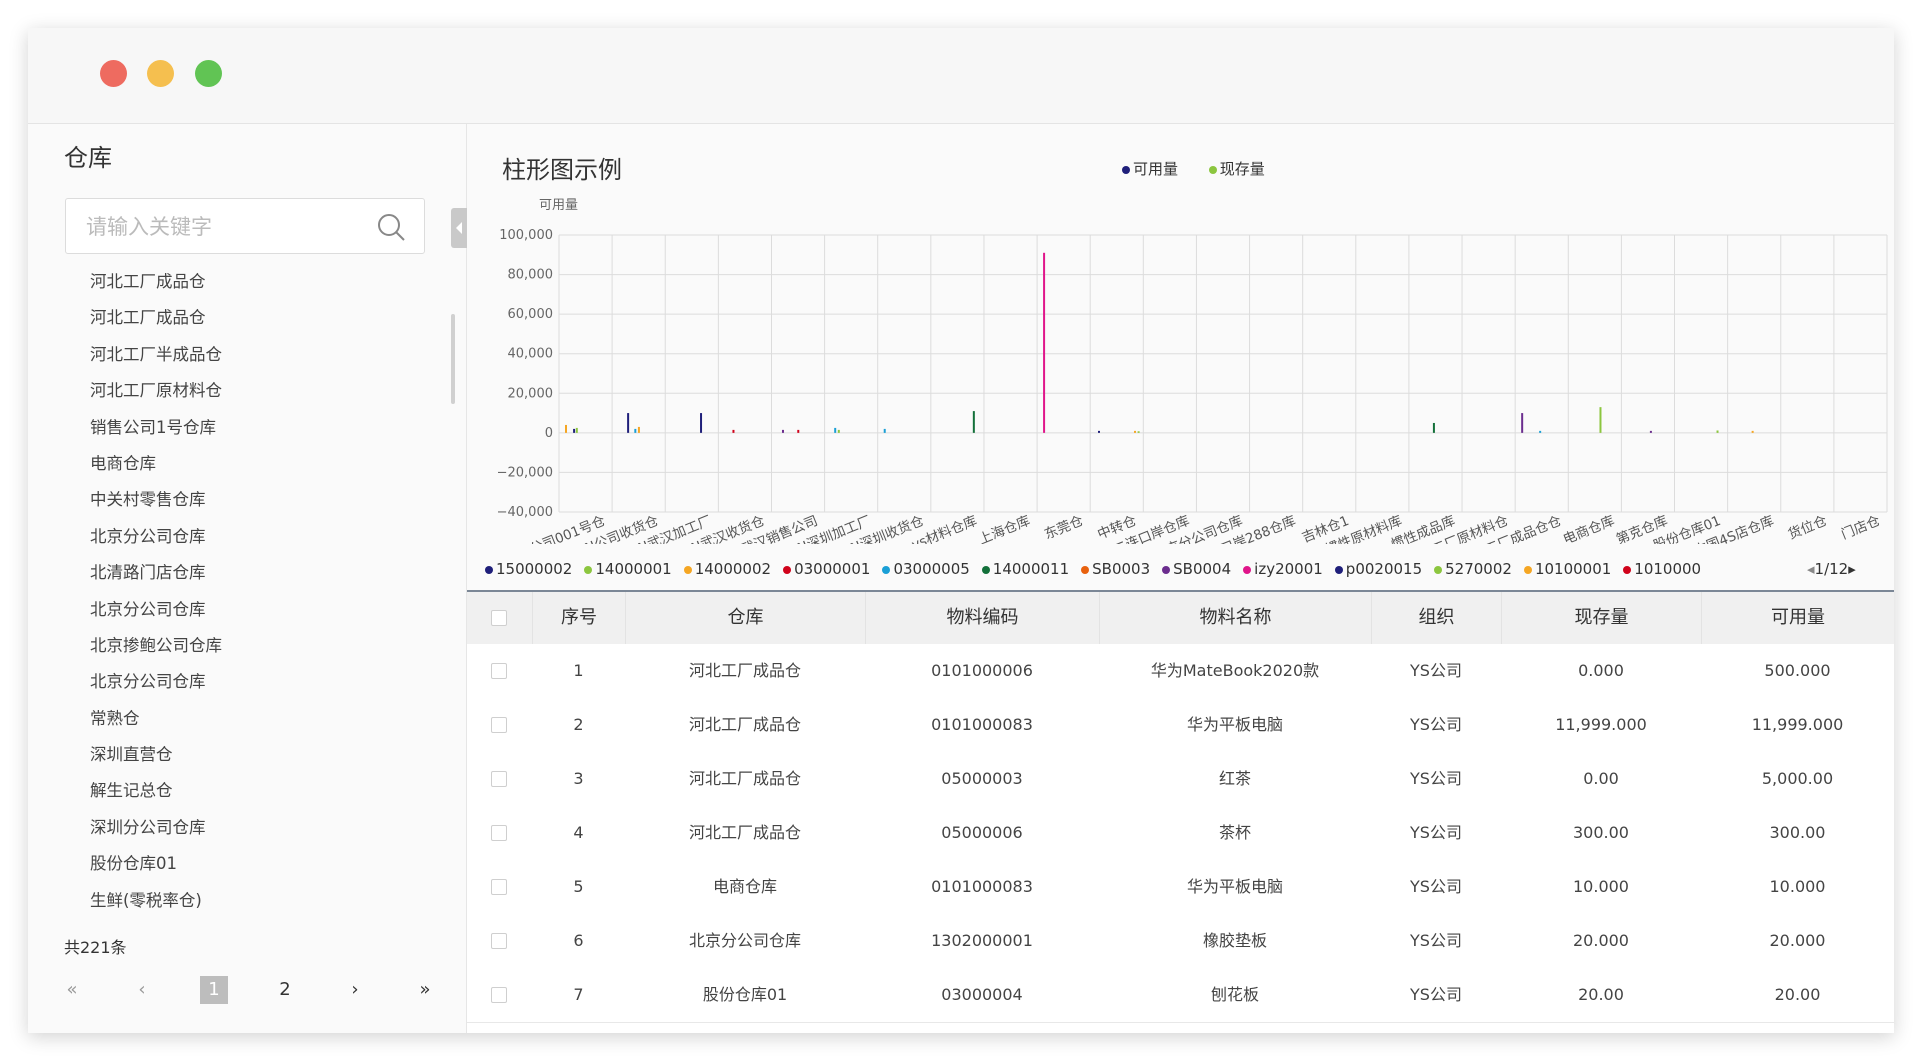 This screenshot has width=1920, height=1059. What do you see at coordinates (142, 990) in the screenshot?
I see `prev-page-button: ‹` at bounding box center [142, 990].